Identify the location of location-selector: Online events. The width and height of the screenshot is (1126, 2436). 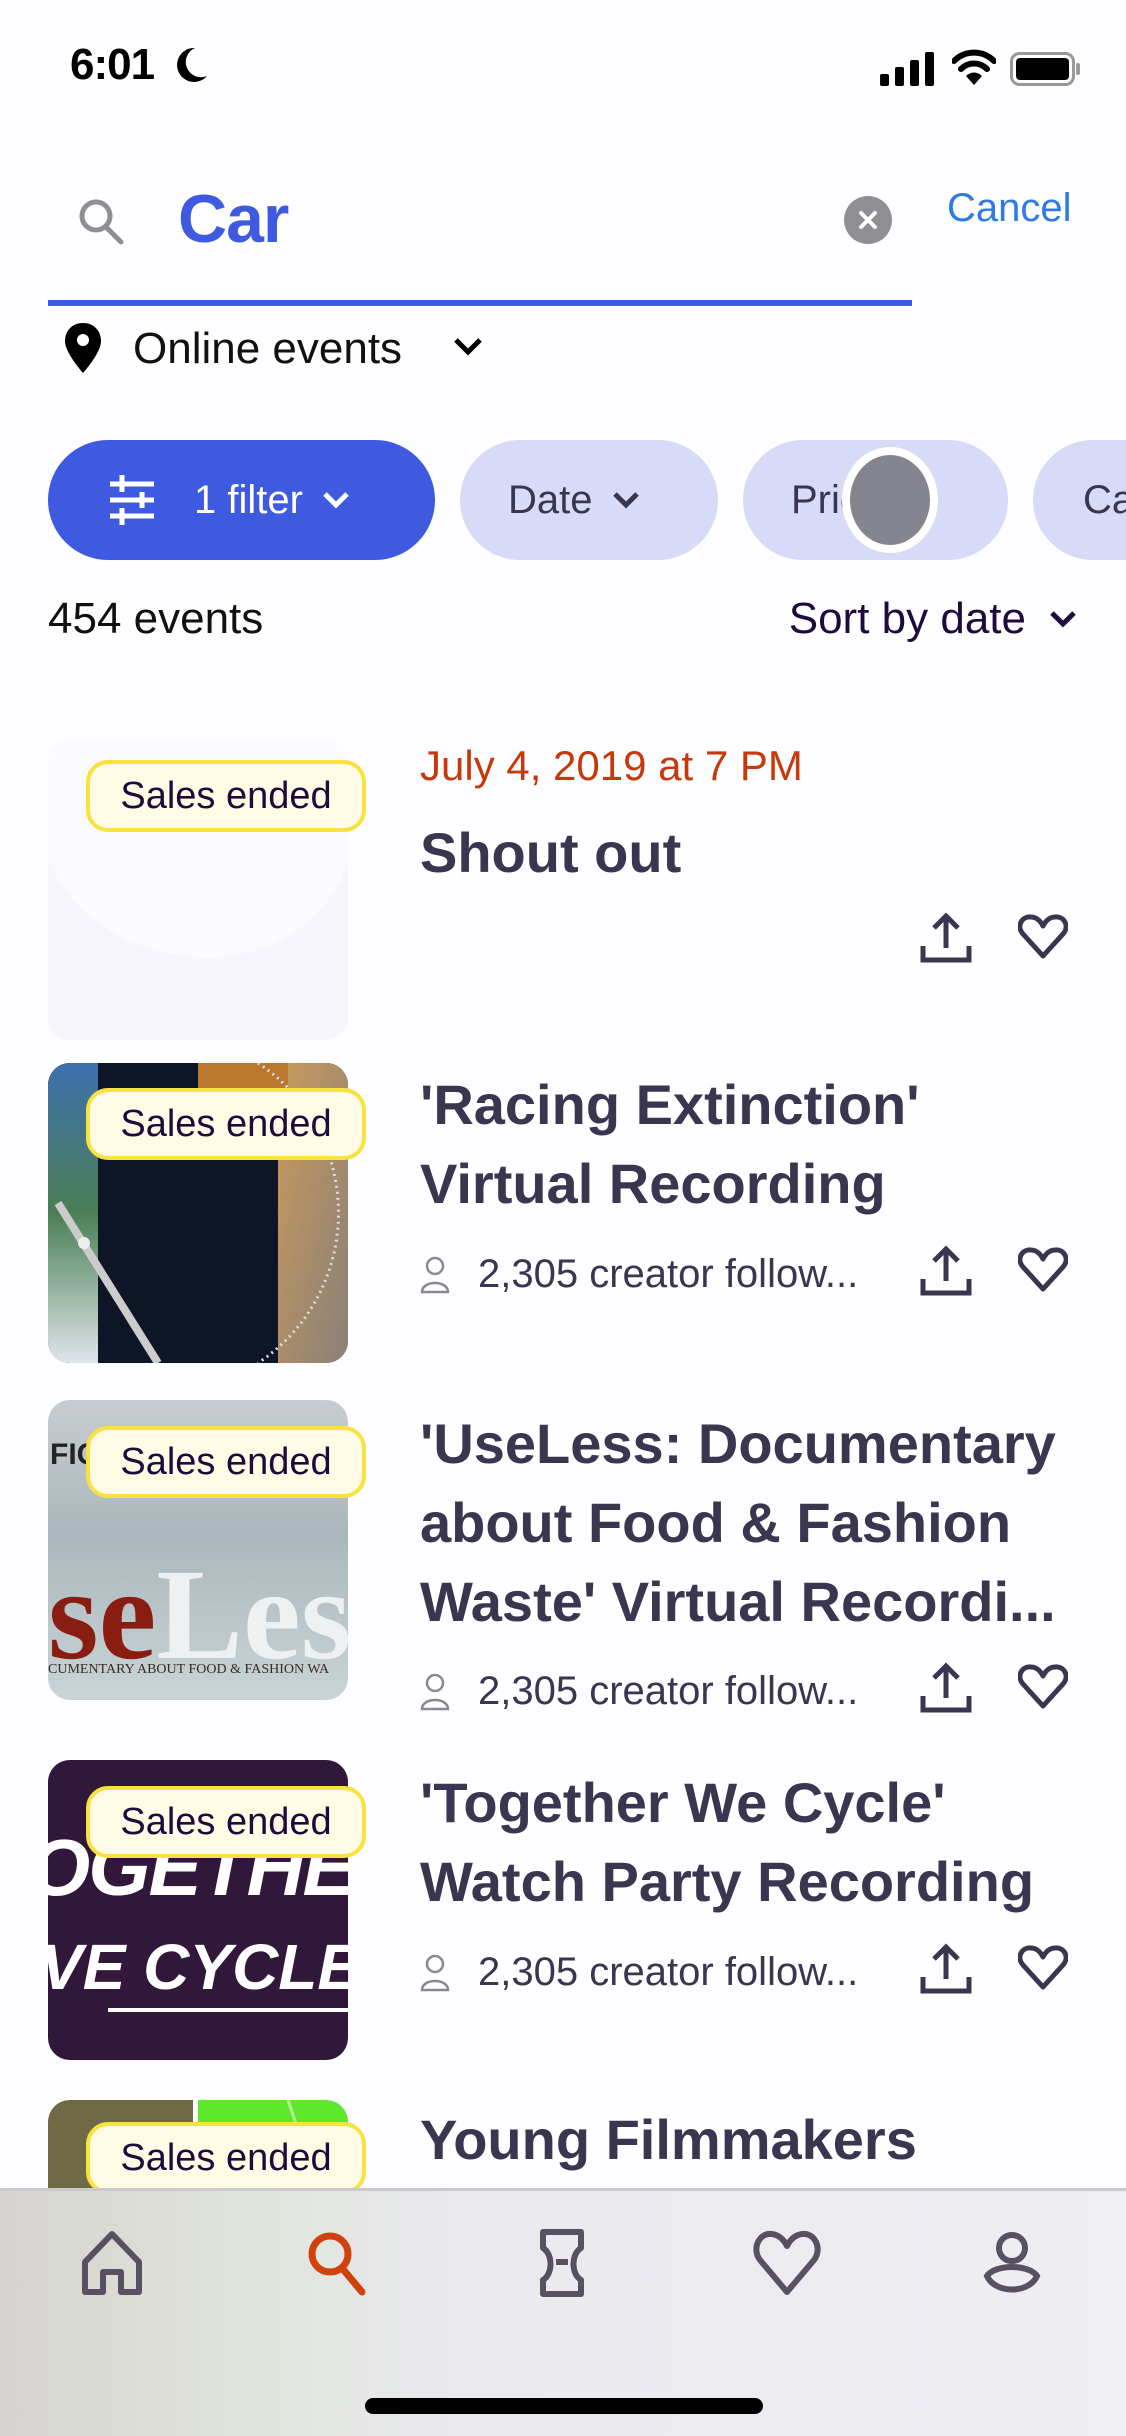
(267, 349).